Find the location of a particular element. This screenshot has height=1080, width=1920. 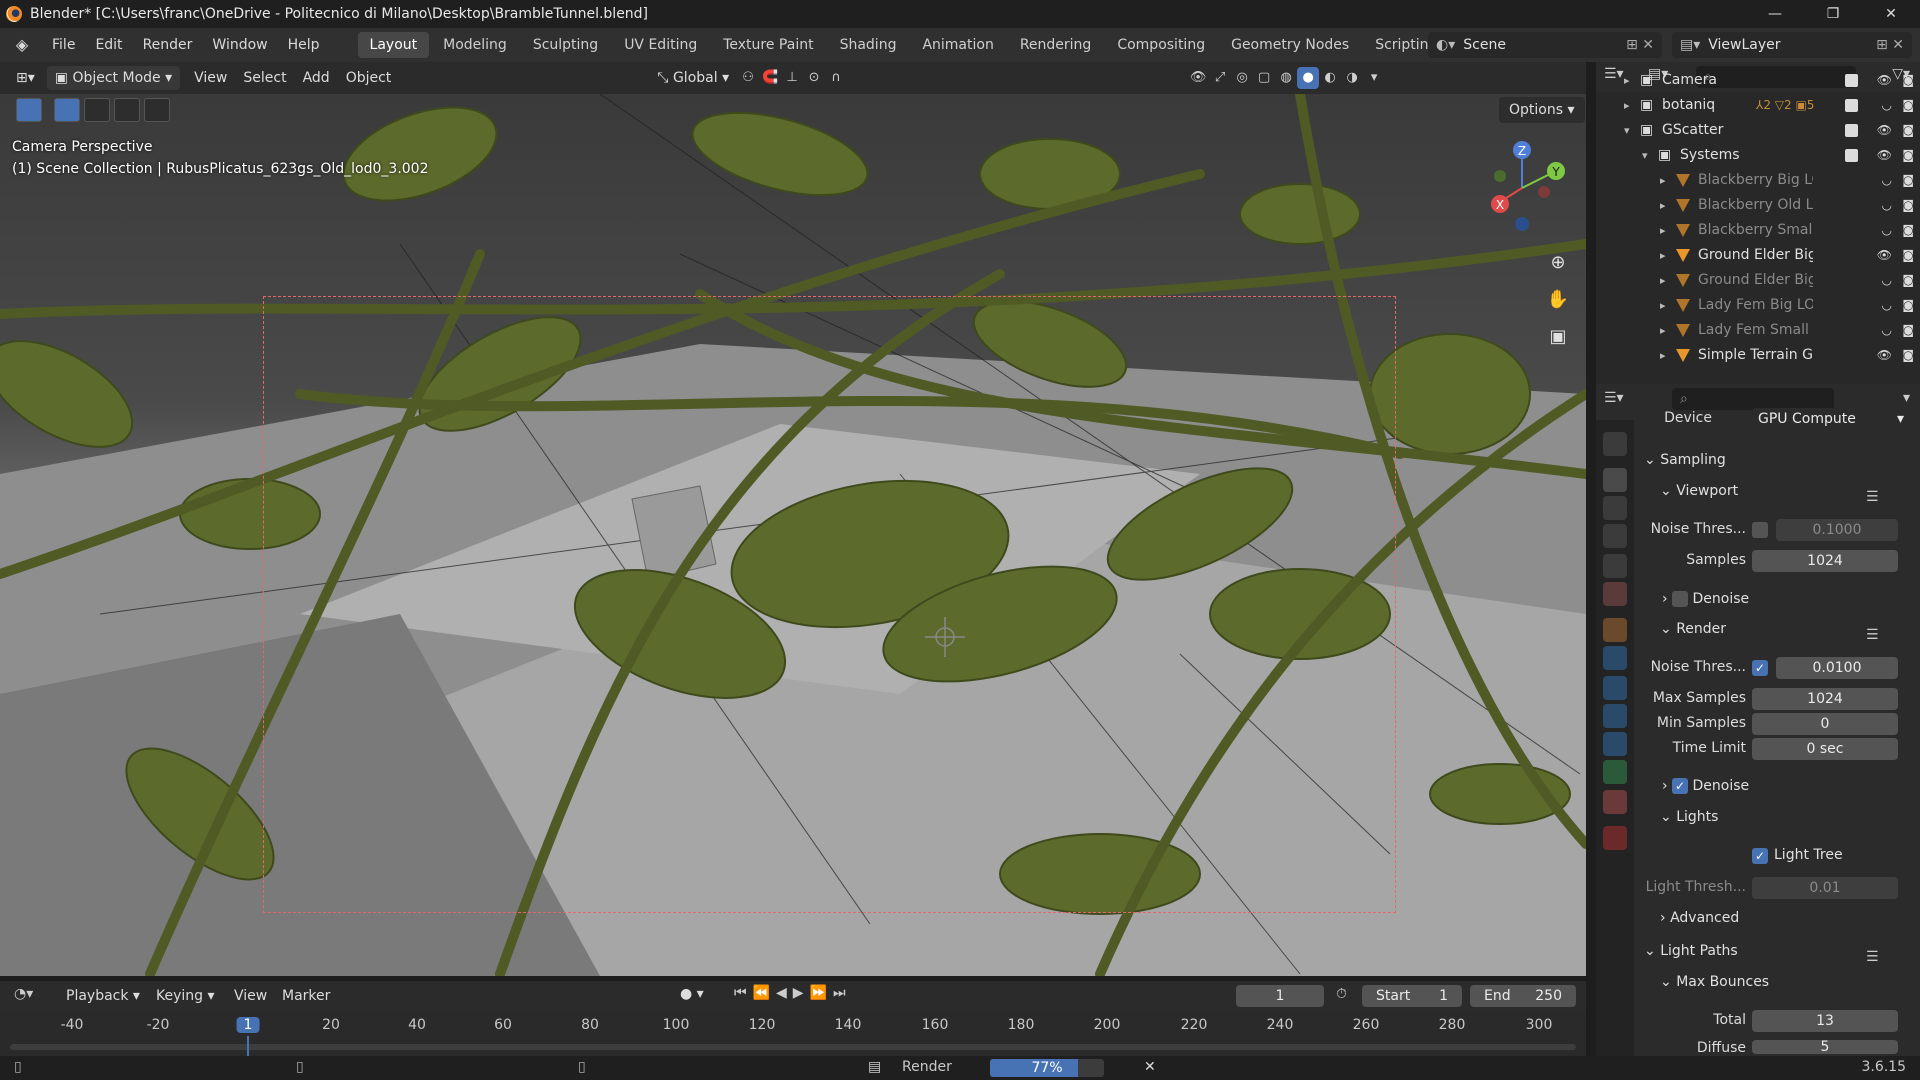

wireframe-shading-icon: ◍ is located at coordinates (1286, 78).